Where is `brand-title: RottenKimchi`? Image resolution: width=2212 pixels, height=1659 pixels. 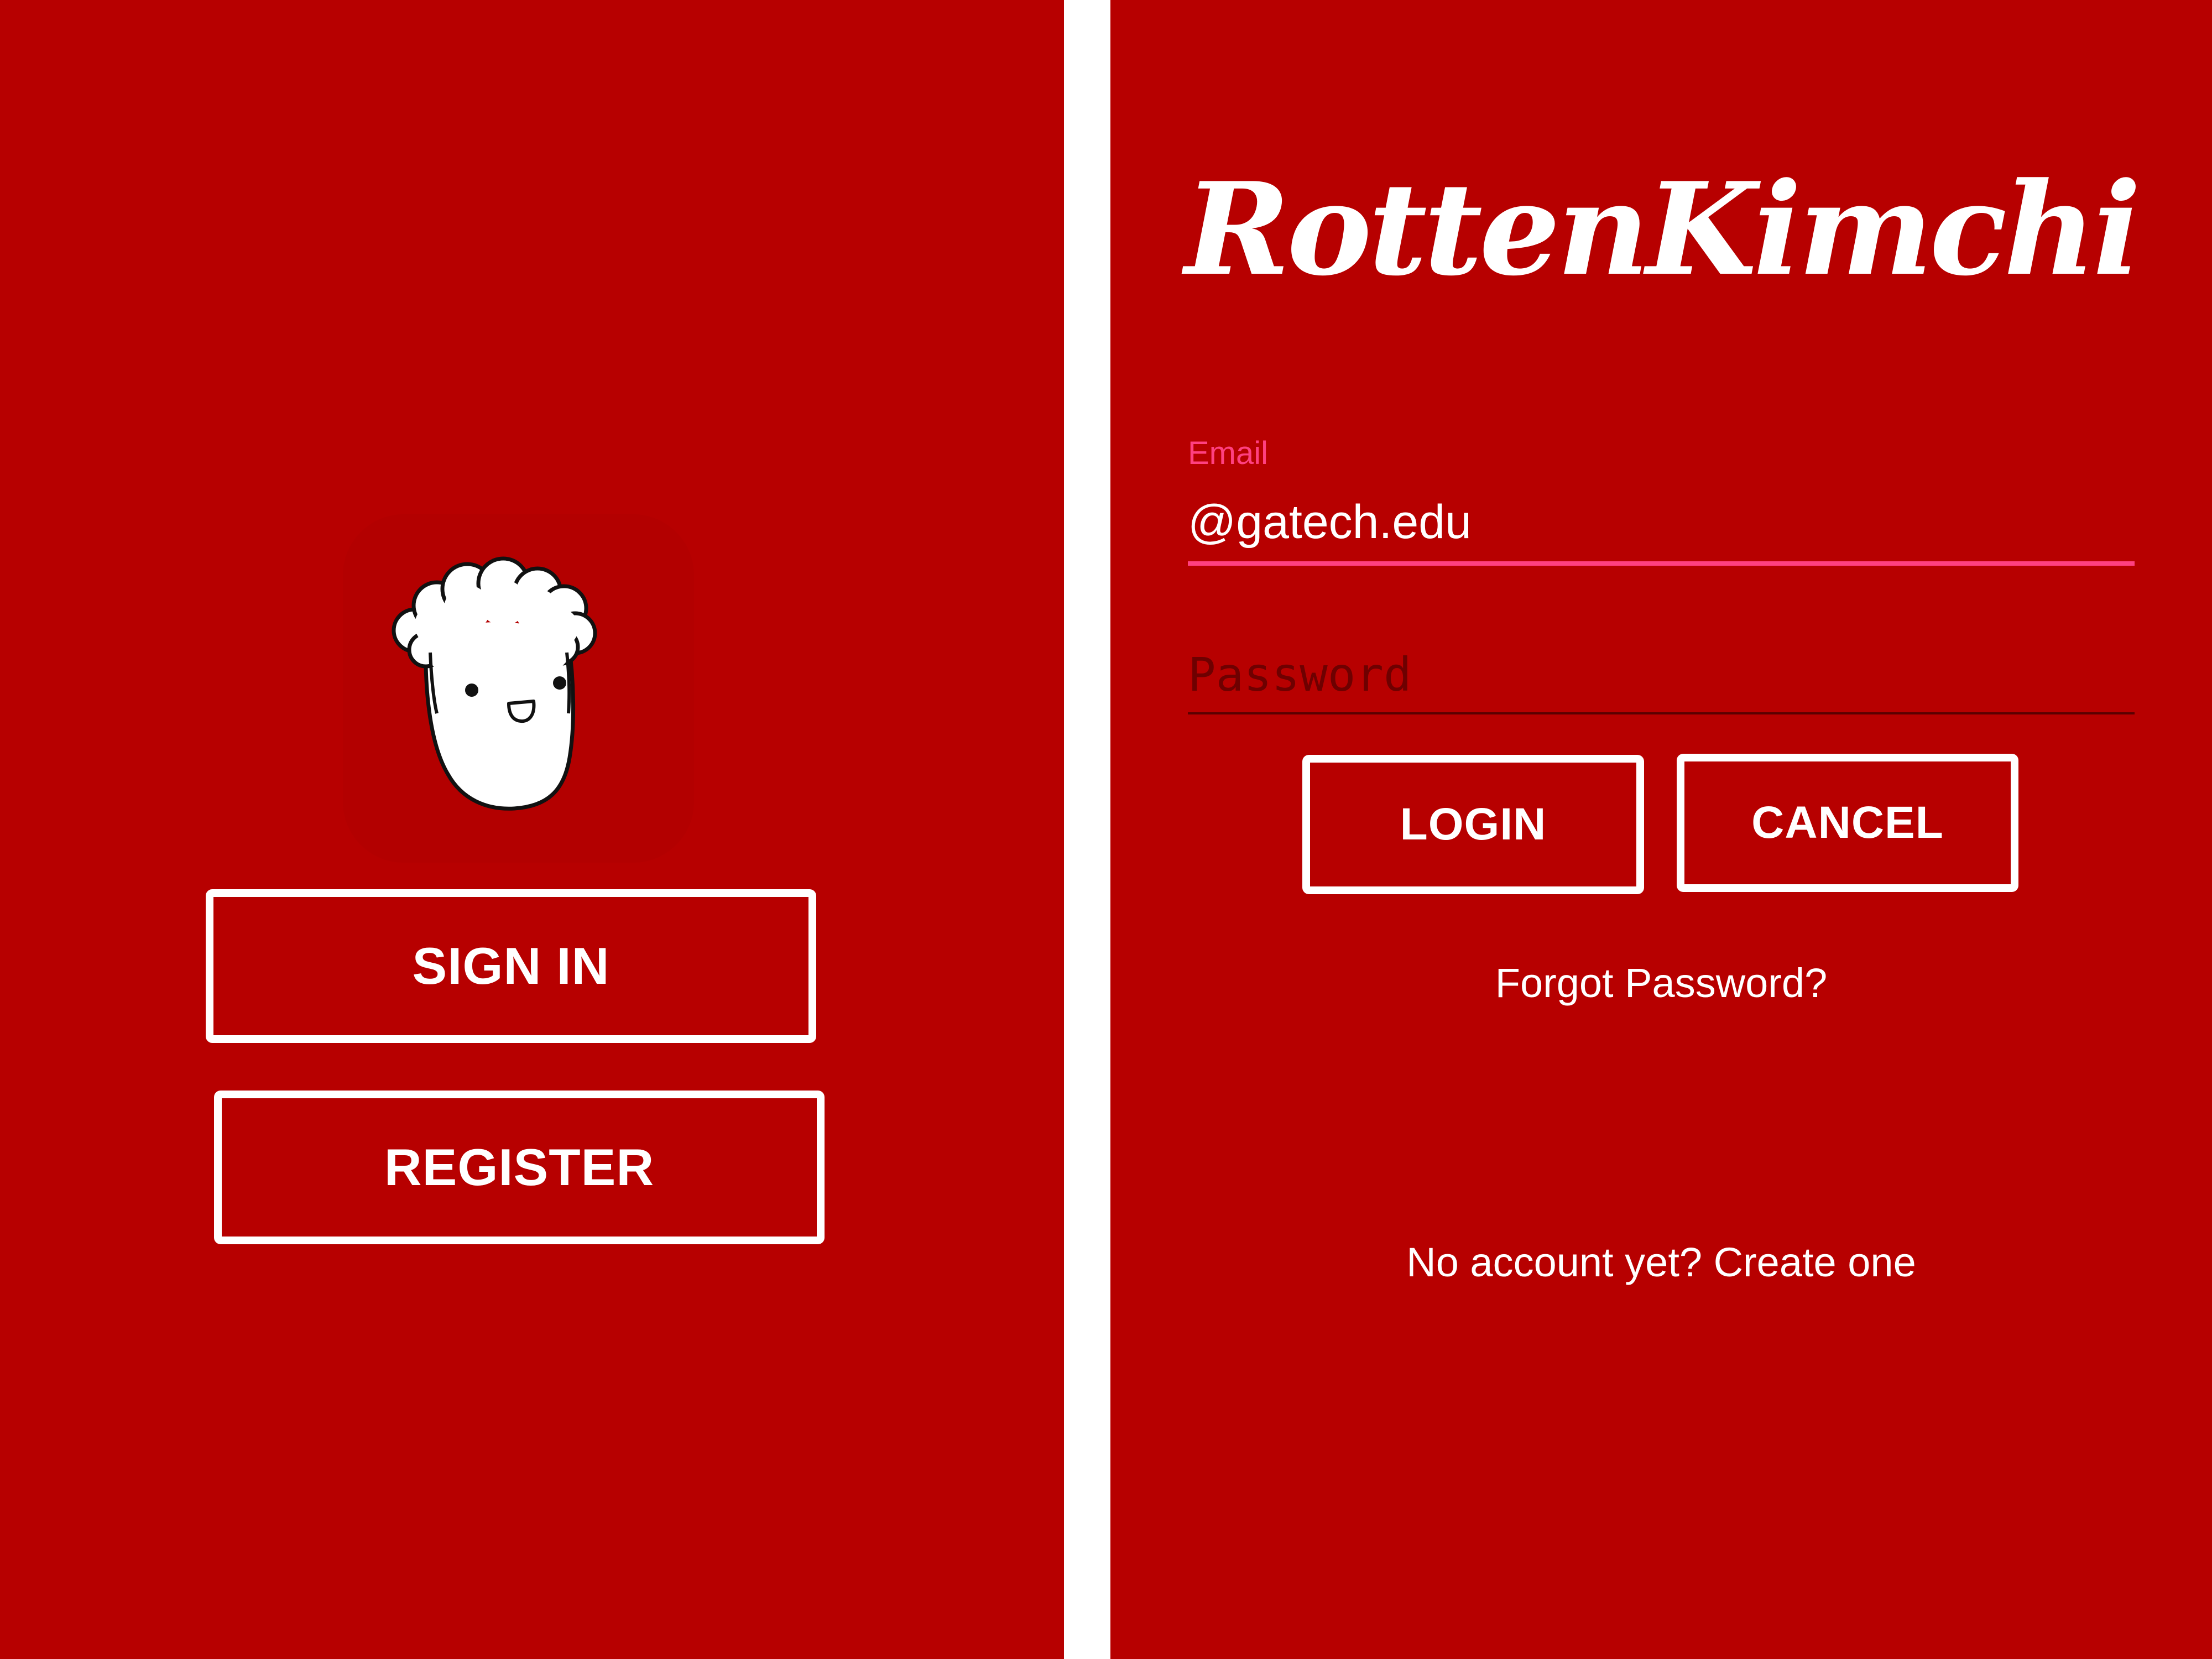 brand-title: RottenKimchi is located at coordinates (1663, 230).